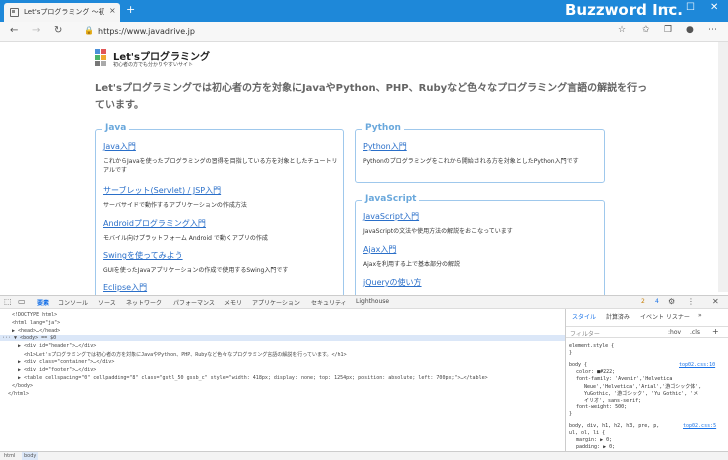 Image resolution: width=728 pixels, height=460 pixels. Describe the element at coordinates (329, 302) in the screenshot. I see `tab-security: セキュリティ` at that location.